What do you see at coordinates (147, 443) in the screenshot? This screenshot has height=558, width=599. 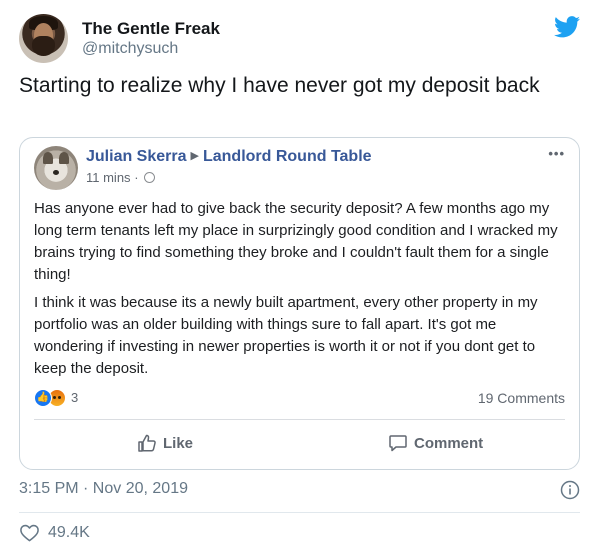 I see `thumbs-up-icon` at bounding box center [147, 443].